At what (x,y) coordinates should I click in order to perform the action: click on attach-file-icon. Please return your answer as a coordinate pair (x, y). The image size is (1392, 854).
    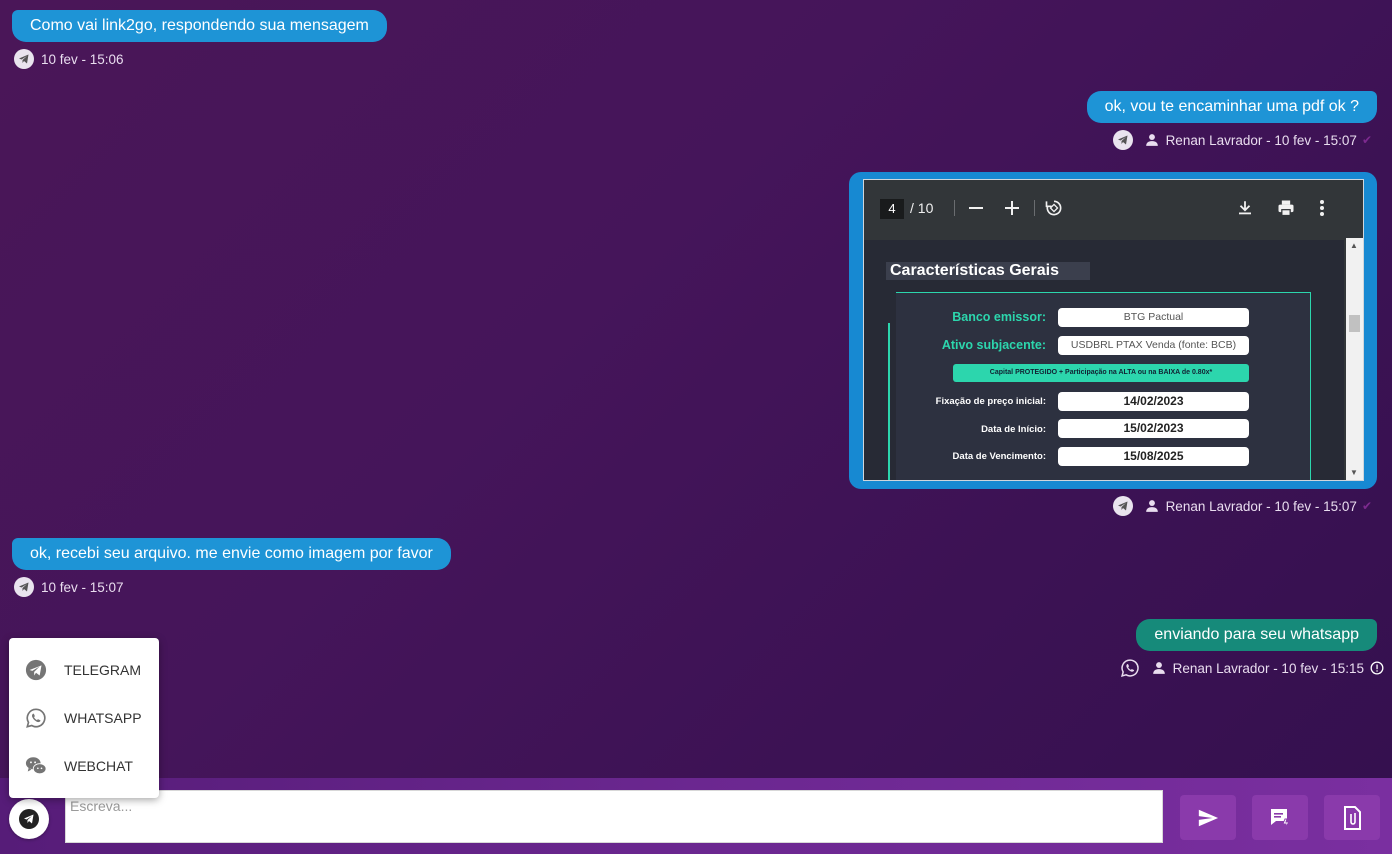
    Looking at the image, I should click on (1352, 817).